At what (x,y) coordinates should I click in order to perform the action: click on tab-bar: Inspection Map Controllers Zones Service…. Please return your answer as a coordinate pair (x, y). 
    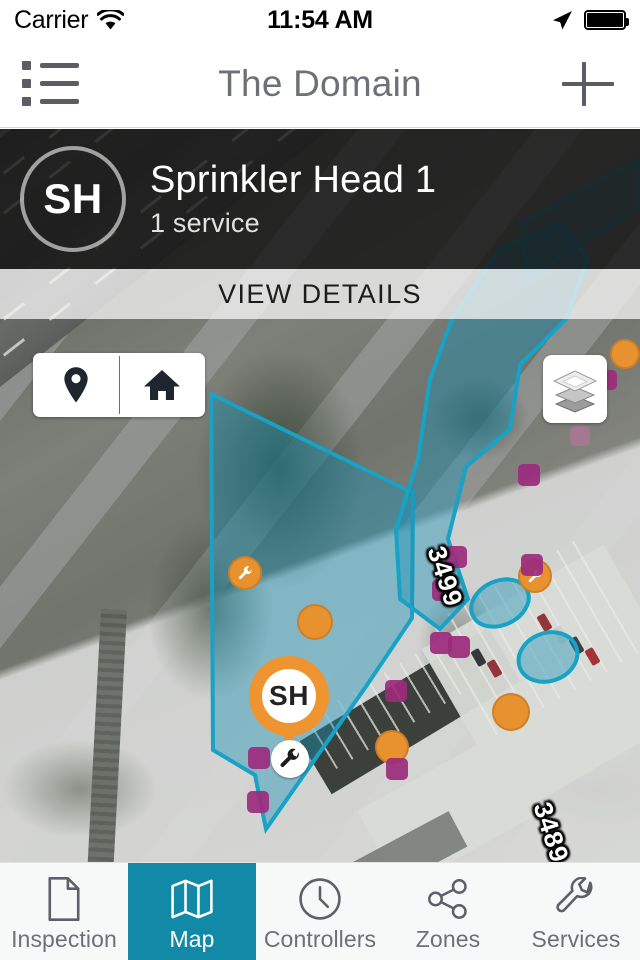
    Looking at the image, I should click on (320, 911).